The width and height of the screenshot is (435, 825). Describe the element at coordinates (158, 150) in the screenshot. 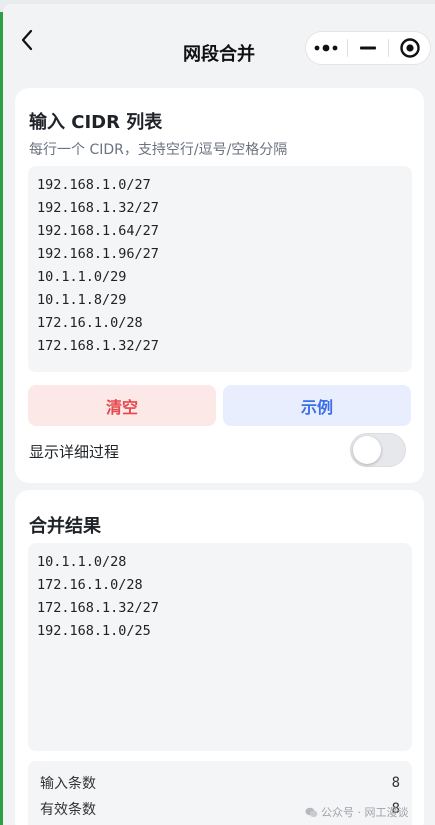

I see `input-card-subtitle: 每行一个 CIDR，支持空行/逗号/空格分隔` at that location.